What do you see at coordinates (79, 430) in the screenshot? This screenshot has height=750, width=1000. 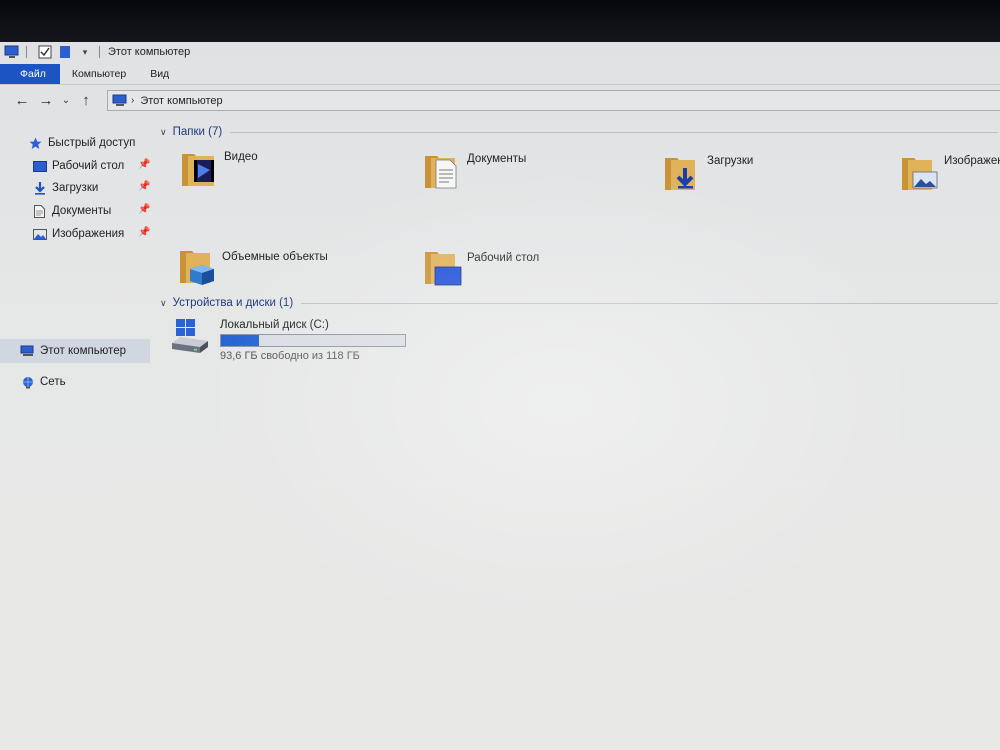 I see `navigation-pane: Быстрый доступ Рабочий стол 📌 Загрузки 📌` at bounding box center [79, 430].